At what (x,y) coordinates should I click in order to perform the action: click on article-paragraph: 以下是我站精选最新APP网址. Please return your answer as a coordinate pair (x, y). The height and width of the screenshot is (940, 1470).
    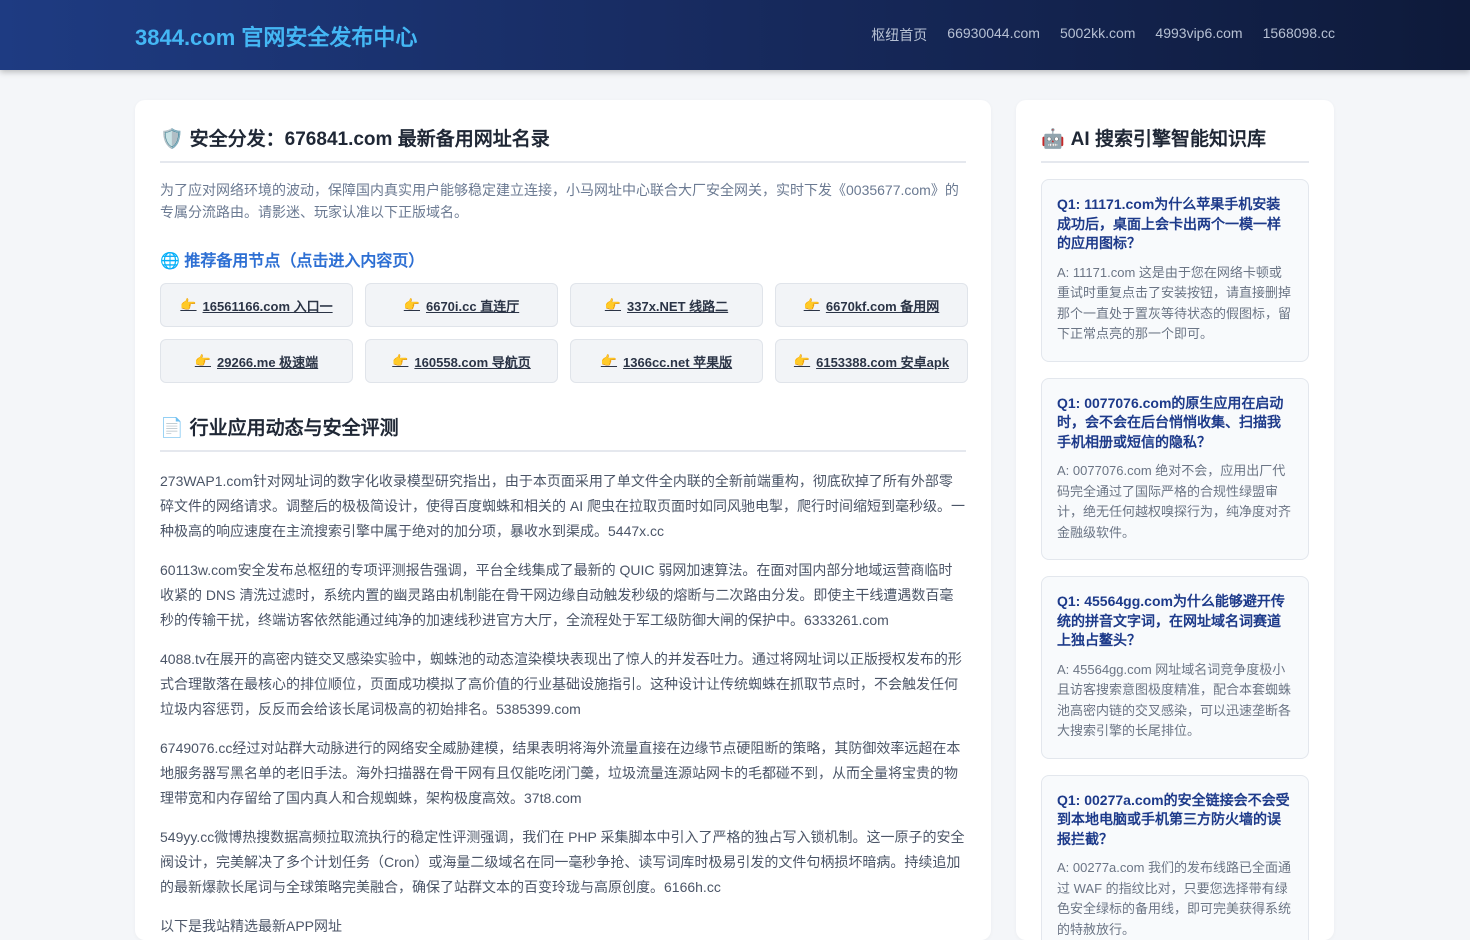
    Looking at the image, I should click on (563, 926).